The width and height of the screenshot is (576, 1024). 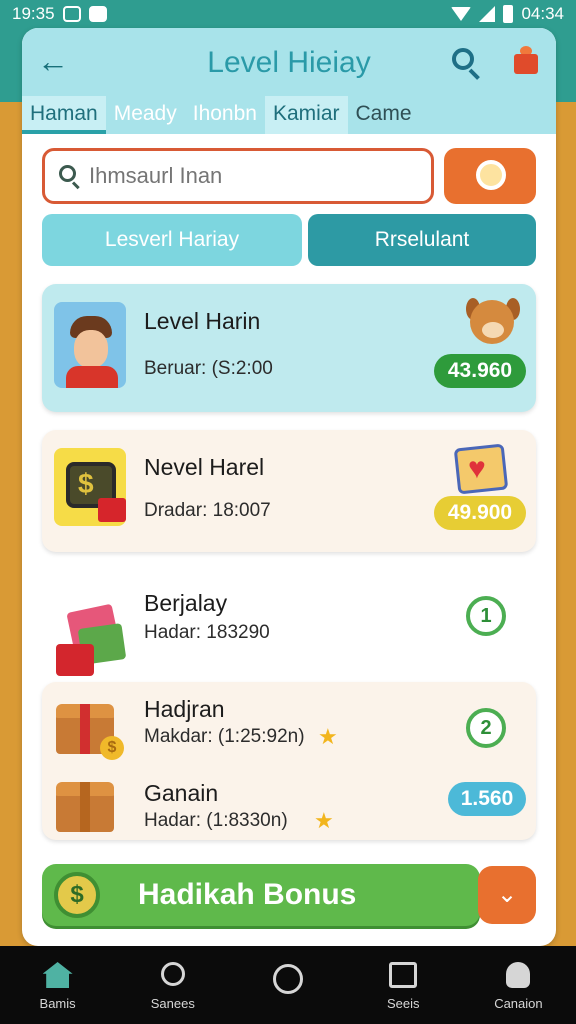 What do you see at coordinates (289, 348) in the screenshot?
I see `list-item: Level Harin Beruar: (S:2:00 43.960` at bounding box center [289, 348].